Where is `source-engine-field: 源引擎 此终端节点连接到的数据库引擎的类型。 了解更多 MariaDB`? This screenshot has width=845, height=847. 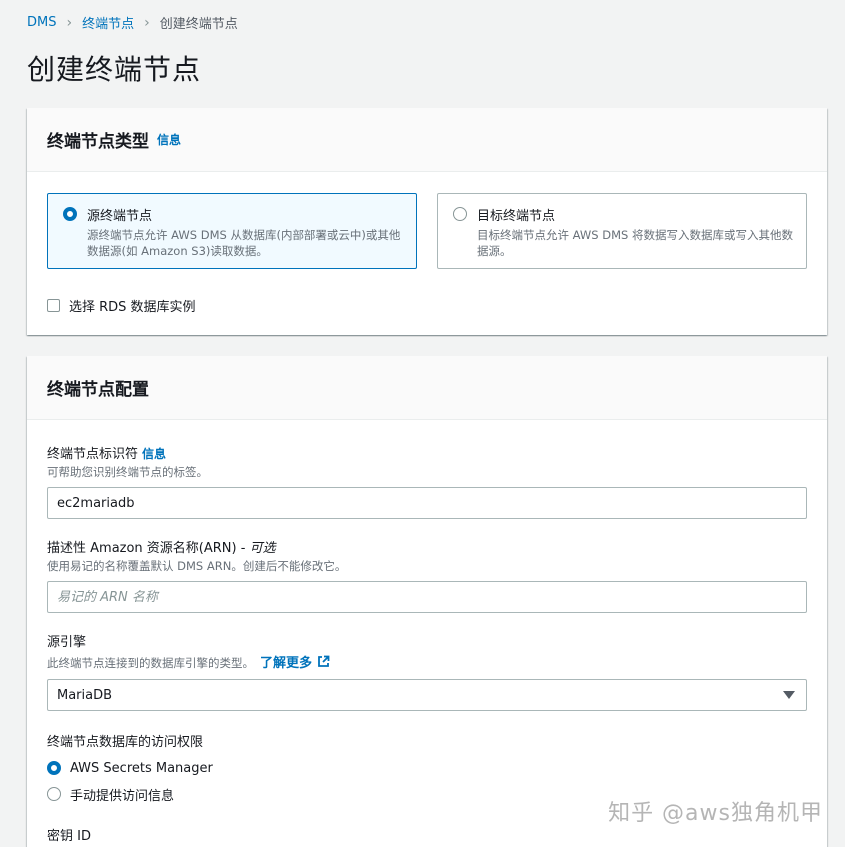
source-engine-field: 源引擎 此终端节点连接到的数据库引擎的类型。 了解更多 MariaDB is located at coordinates (427, 671).